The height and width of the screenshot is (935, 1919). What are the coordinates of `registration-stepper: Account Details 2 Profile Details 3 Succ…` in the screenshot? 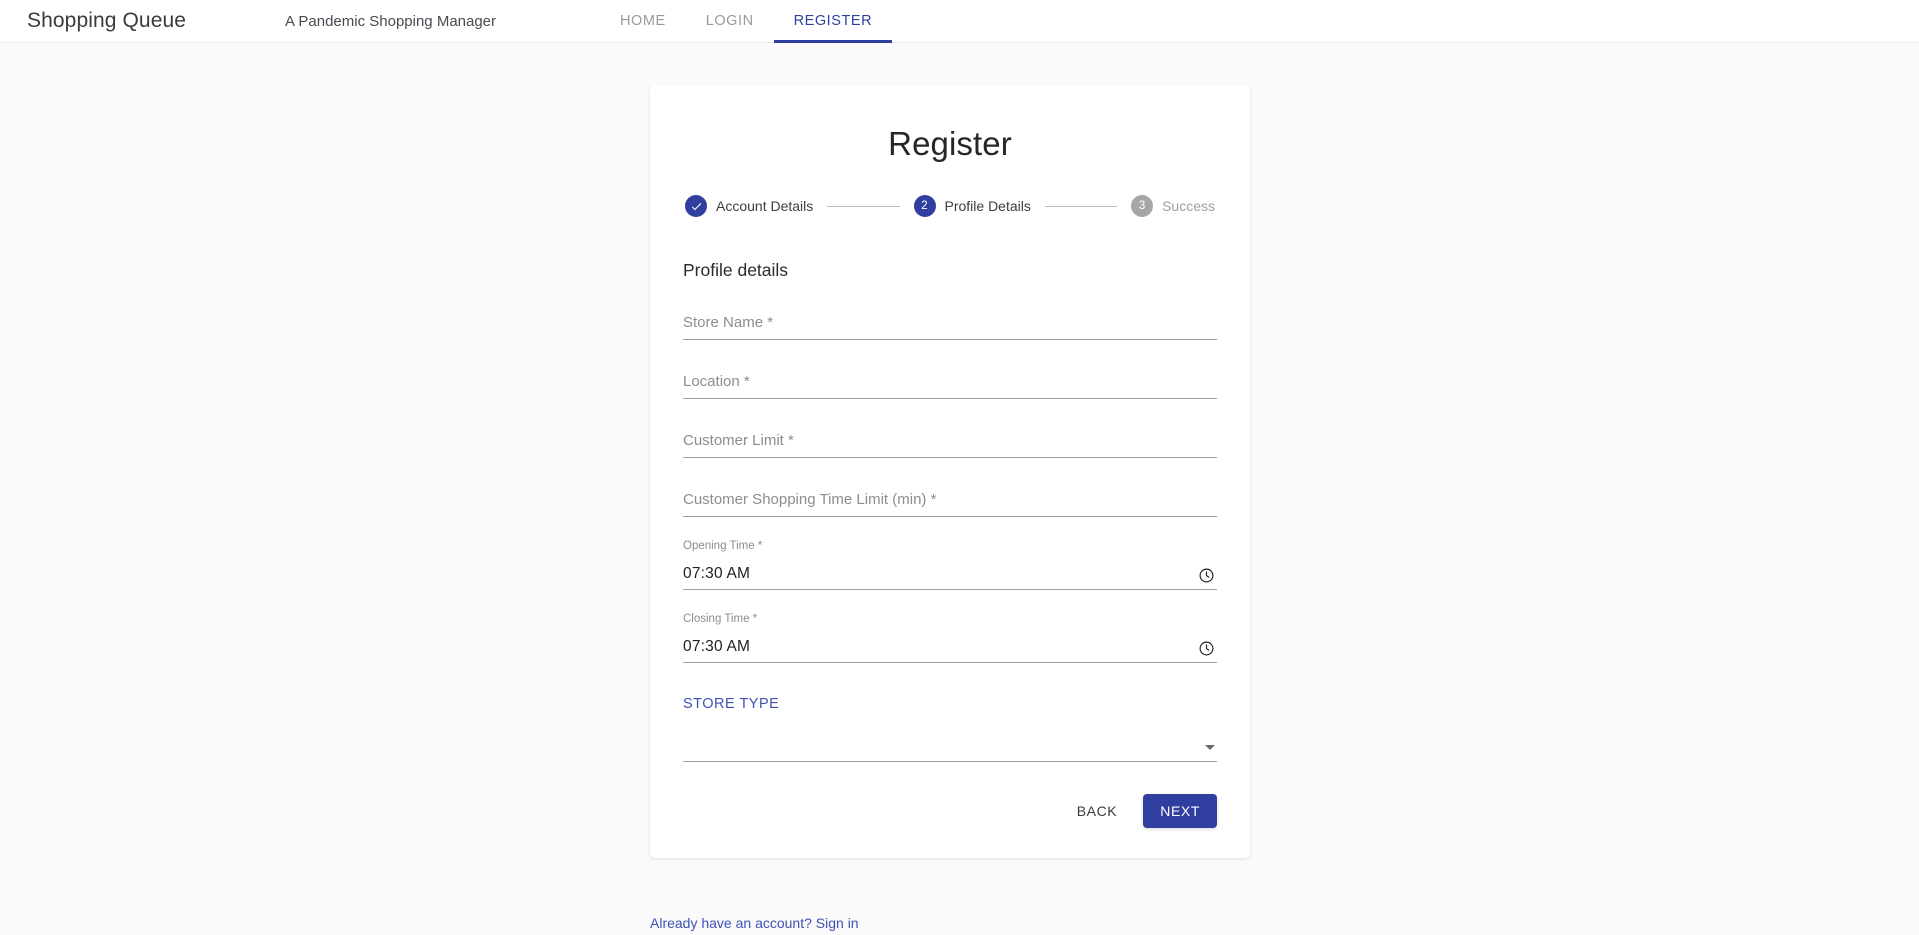 It's located at (950, 206).